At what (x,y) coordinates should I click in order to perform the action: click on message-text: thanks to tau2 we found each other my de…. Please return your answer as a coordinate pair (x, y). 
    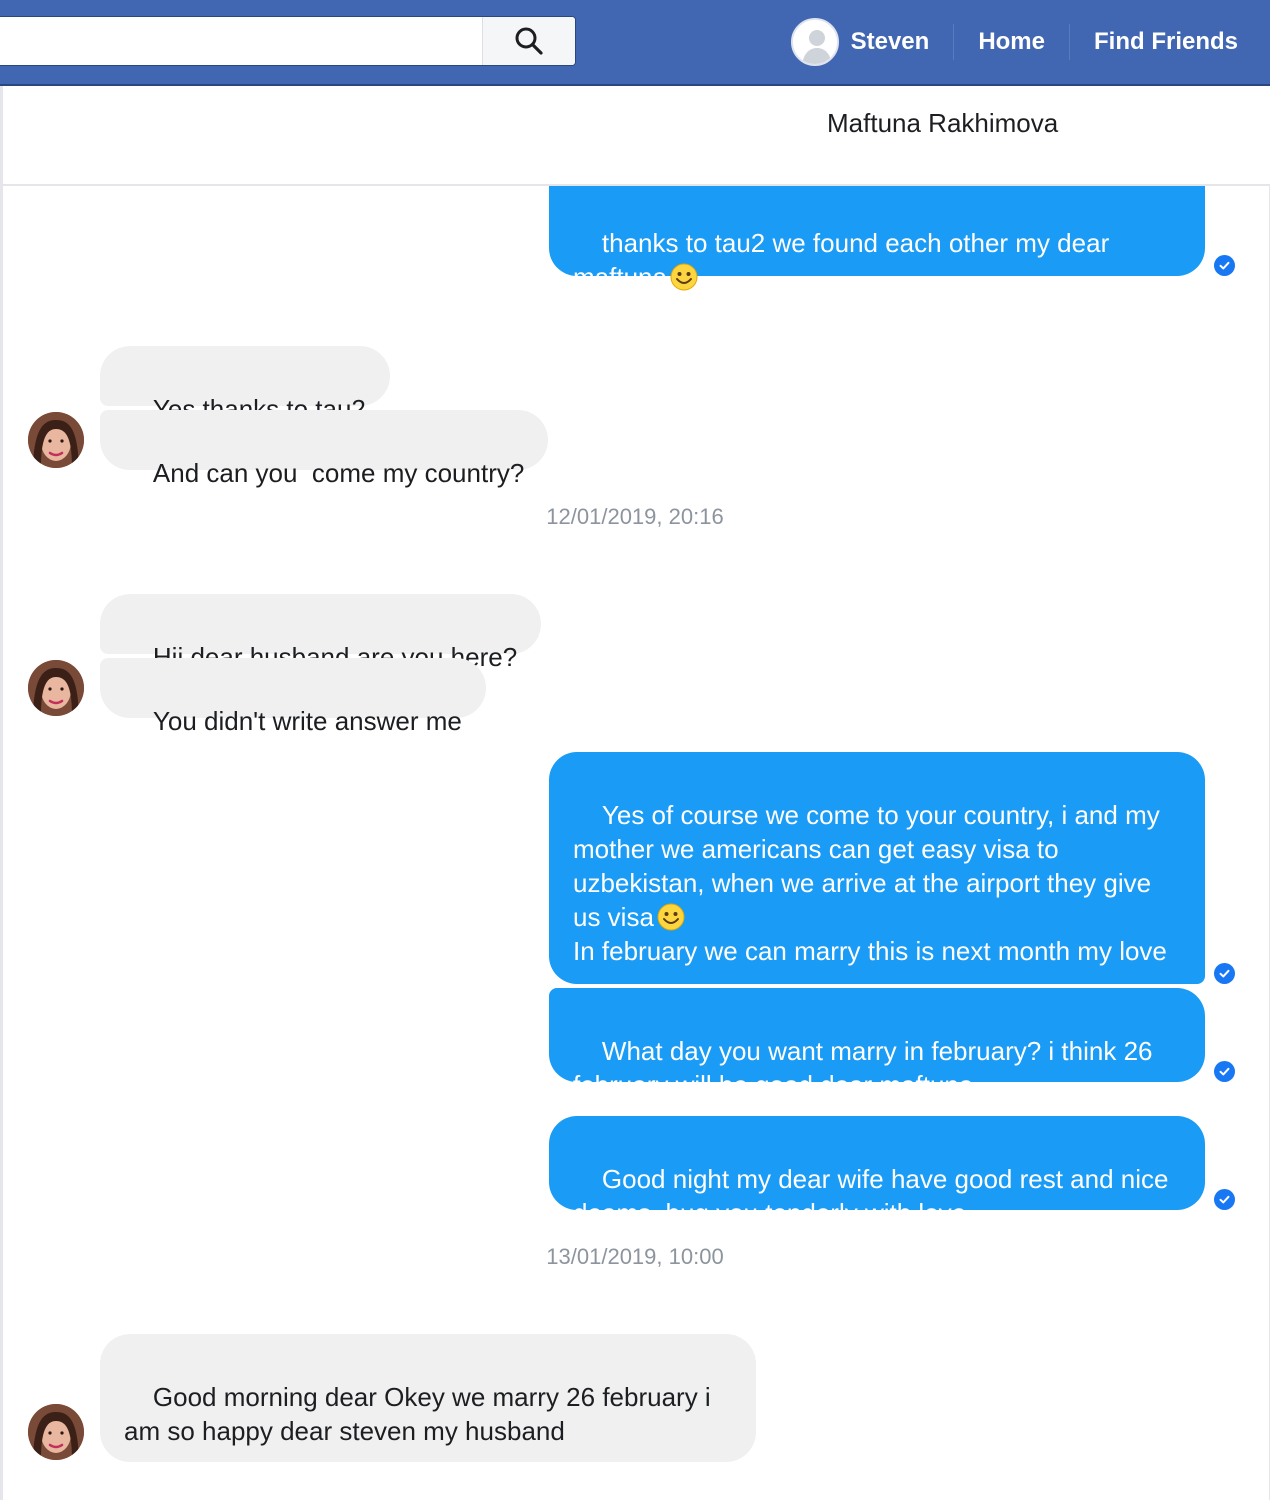
    Looking at the image, I should click on (855, 243).